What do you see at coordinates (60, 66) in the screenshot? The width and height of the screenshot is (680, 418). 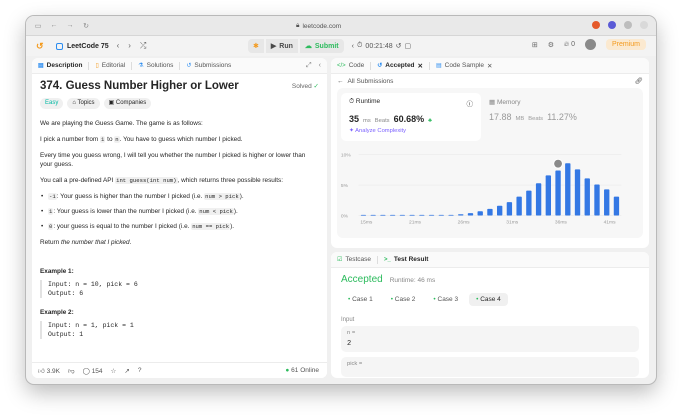 I see `tab-description: ▤ Description` at bounding box center [60, 66].